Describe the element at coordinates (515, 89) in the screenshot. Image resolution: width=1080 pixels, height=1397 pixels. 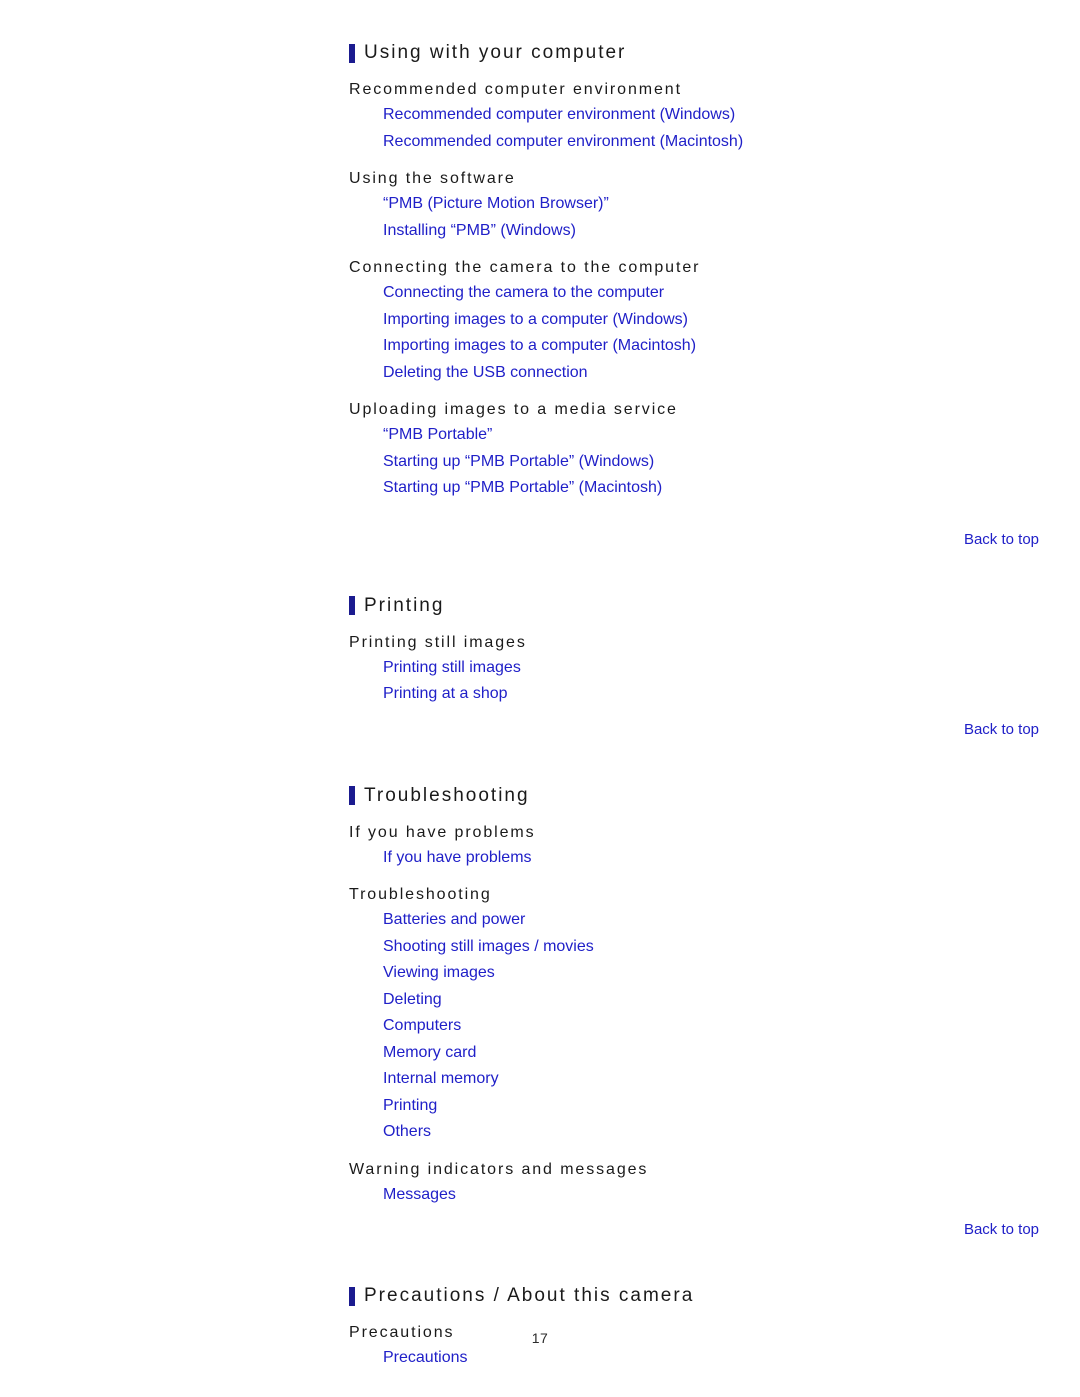
I see `subsection-heading-recommended-computer-environment: Recommended computer environment` at that location.